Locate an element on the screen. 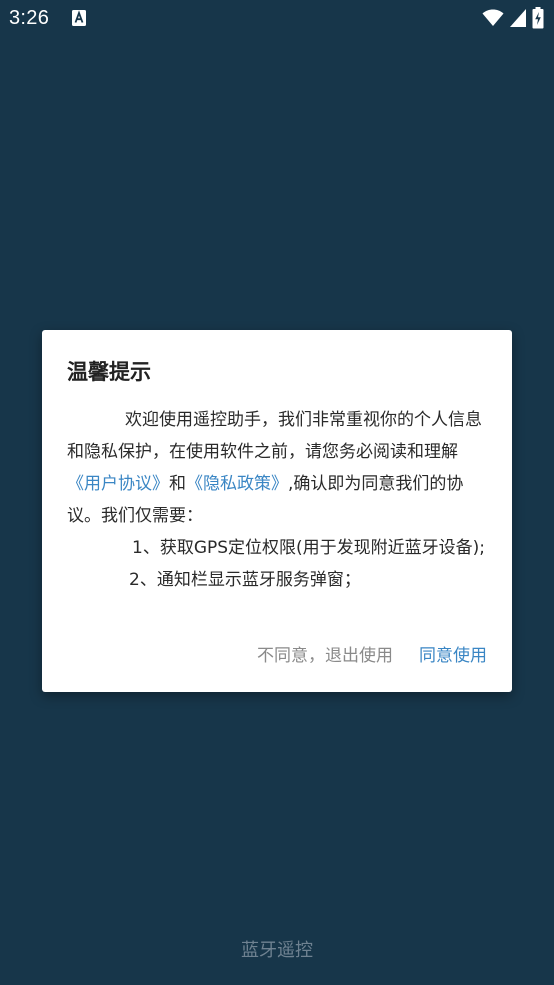 The image size is (554, 985). wifi-icon is located at coordinates (493, 18).